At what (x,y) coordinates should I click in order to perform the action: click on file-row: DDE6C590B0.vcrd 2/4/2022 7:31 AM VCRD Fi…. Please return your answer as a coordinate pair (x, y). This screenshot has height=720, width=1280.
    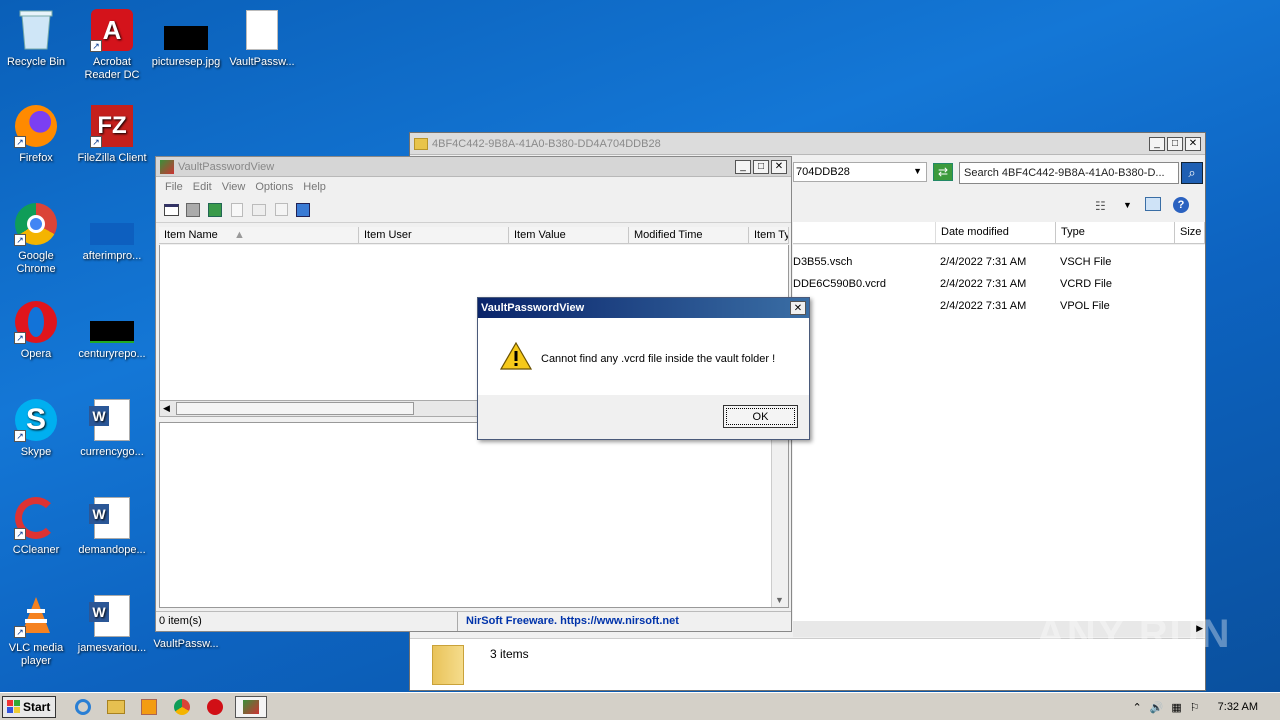
    Looking at the image, I should click on (1003, 284).